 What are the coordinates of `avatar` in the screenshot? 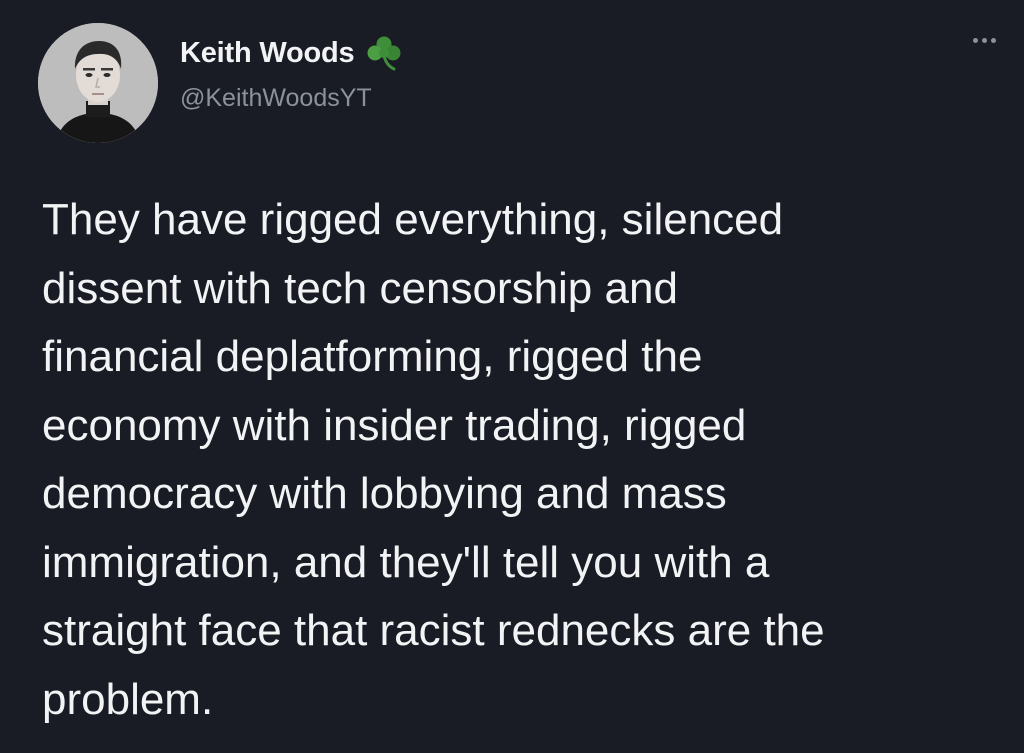 It's located at (98, 83).